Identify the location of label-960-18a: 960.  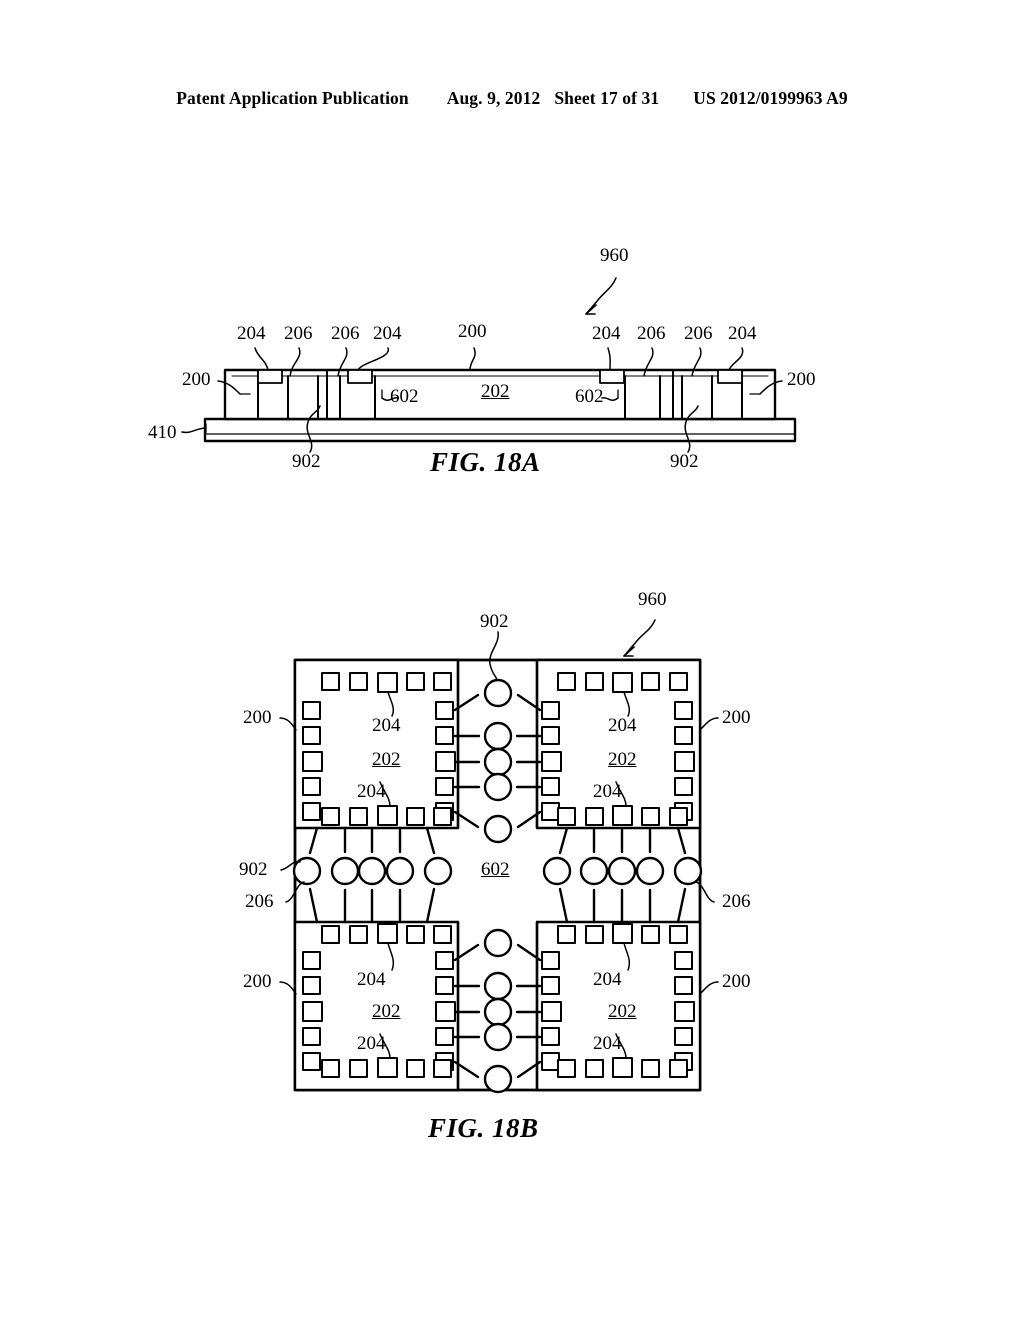
(614, 255).